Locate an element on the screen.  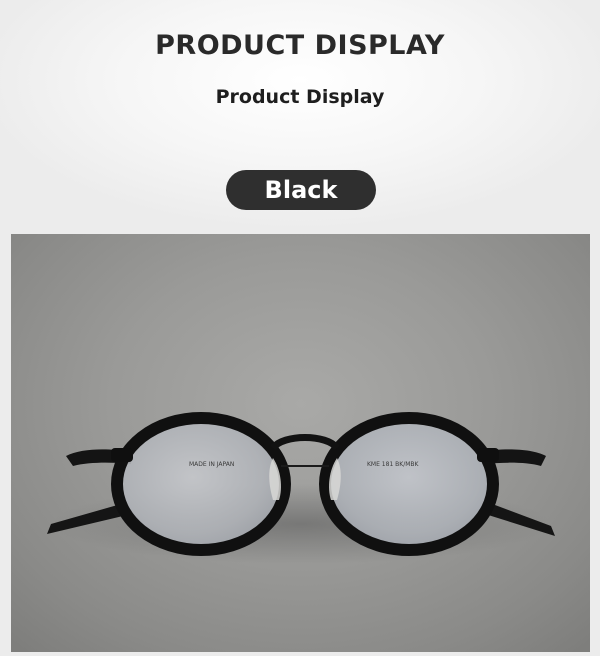
section-title: PRODUCT DISPLAY is located at coordinates (300, 45).